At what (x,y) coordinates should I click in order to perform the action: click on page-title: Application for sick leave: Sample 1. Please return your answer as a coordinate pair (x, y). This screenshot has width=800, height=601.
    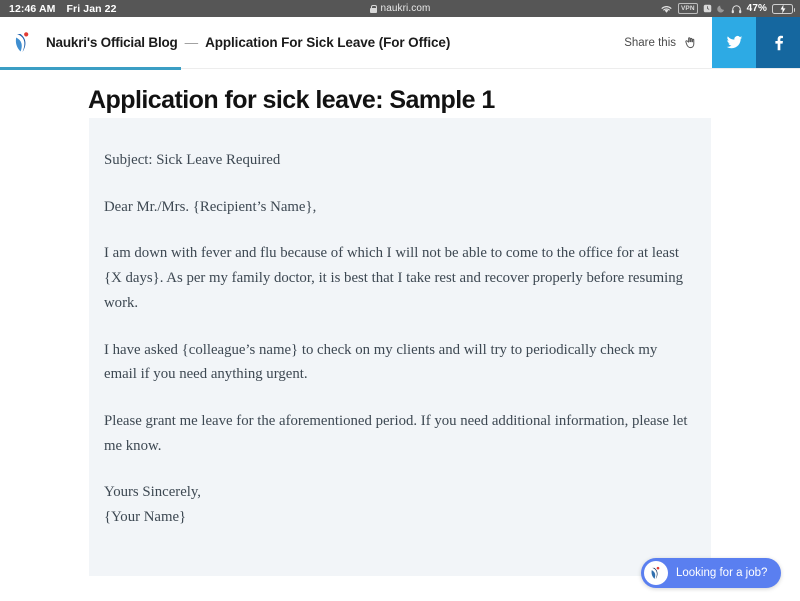
    Looking at the image, I should click on (291, 100).